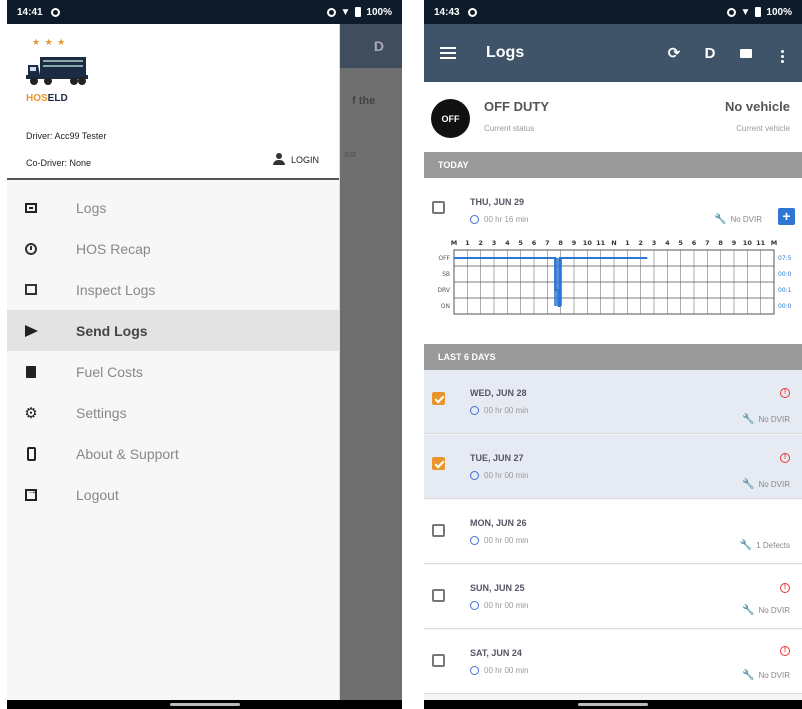  I want to click on duty-row-label: ON, so click(445, 306).